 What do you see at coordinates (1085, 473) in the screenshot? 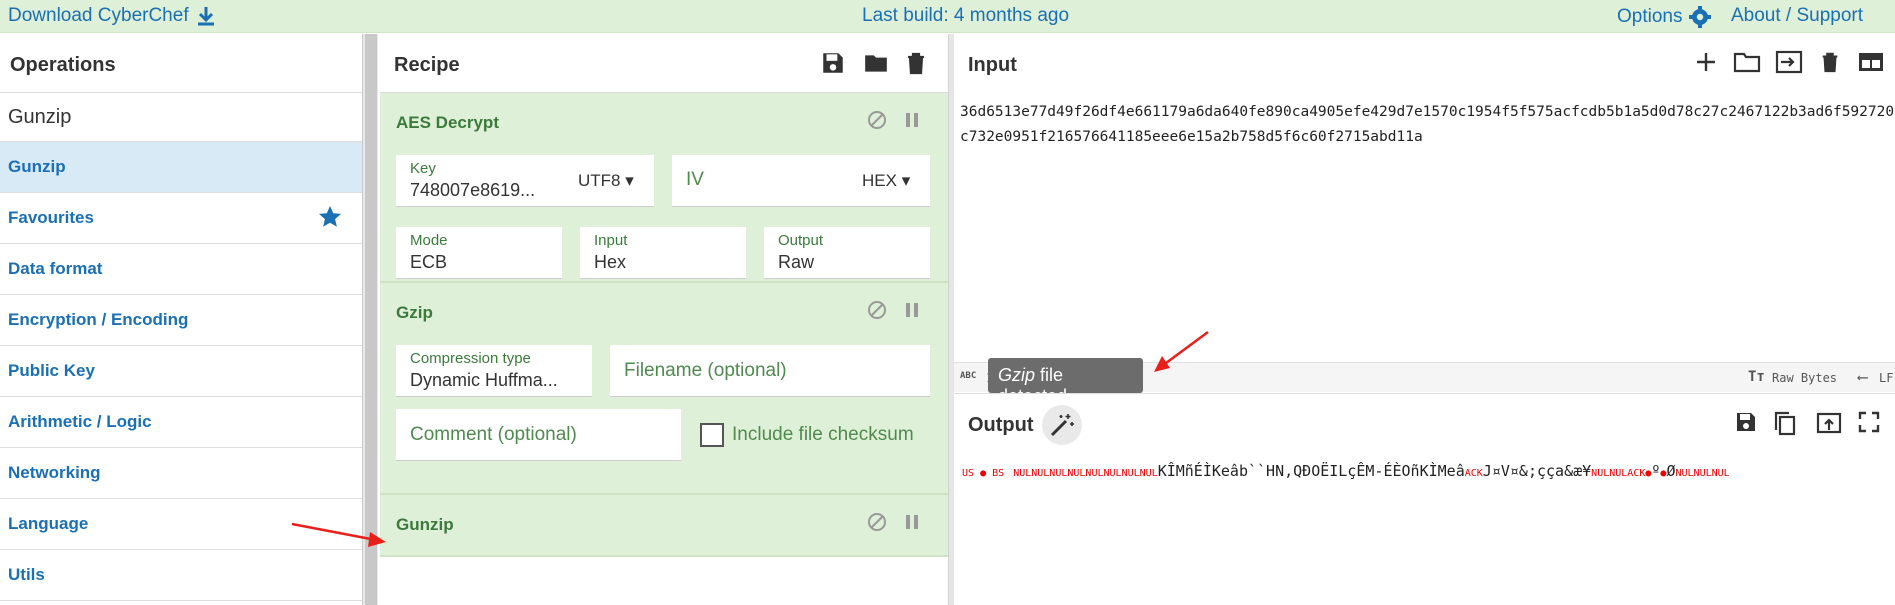
I see `control-char: NULNULNULNULNULNULNULNUL` at bounding box center [1085, 473].